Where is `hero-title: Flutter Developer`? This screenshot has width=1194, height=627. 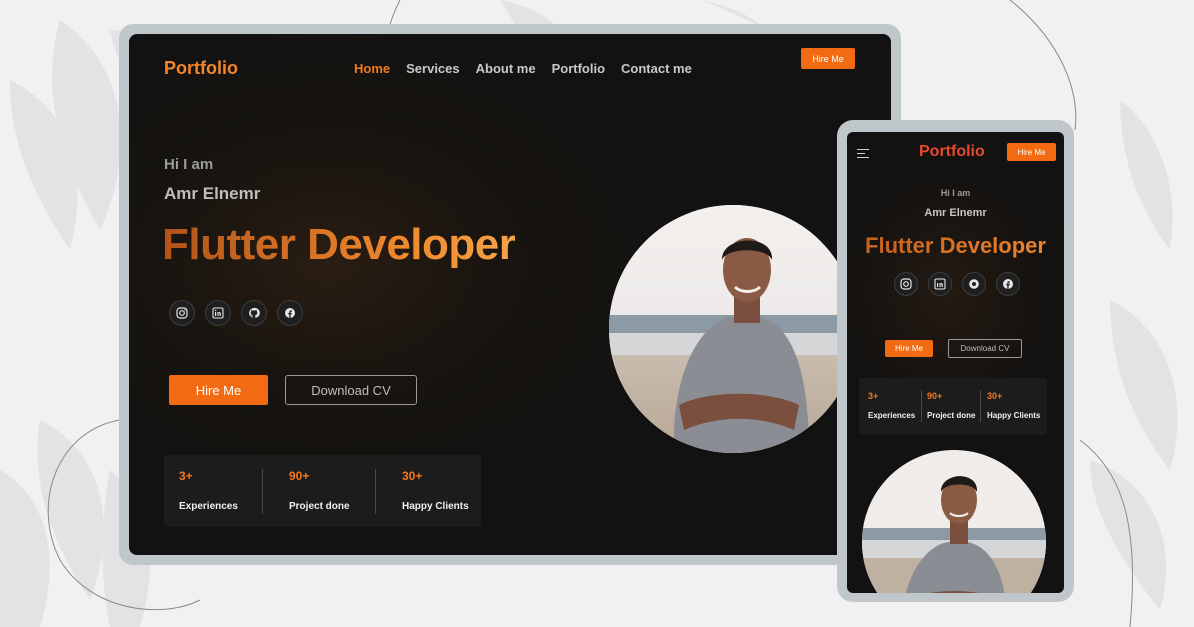
hero-title: Flutter Developer is located at coordinates (339, 244).